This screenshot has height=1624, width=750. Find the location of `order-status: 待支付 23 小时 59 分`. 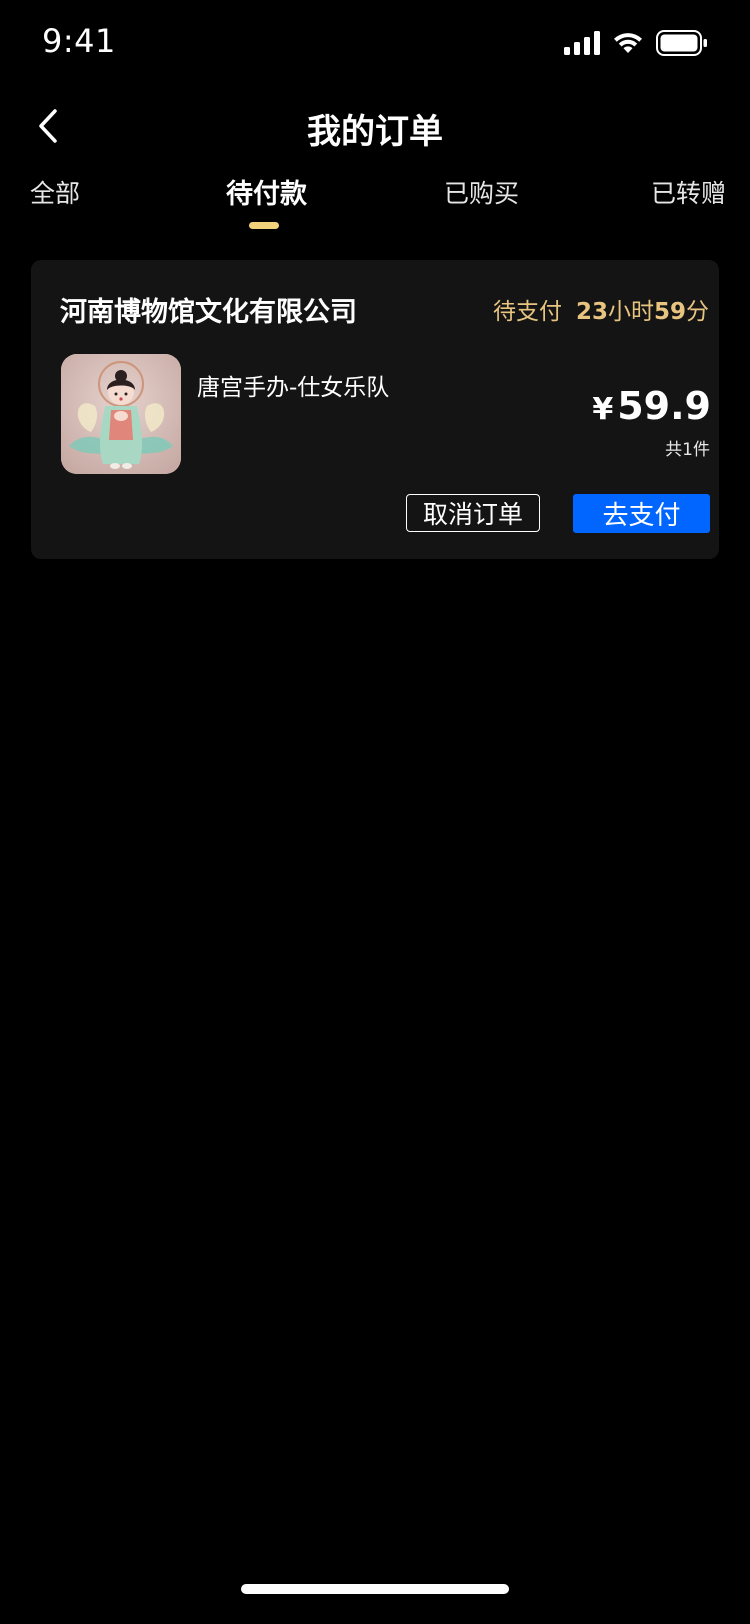

order-status: 待支付 23 小时 59 分 is located at coordinates (601, 309).